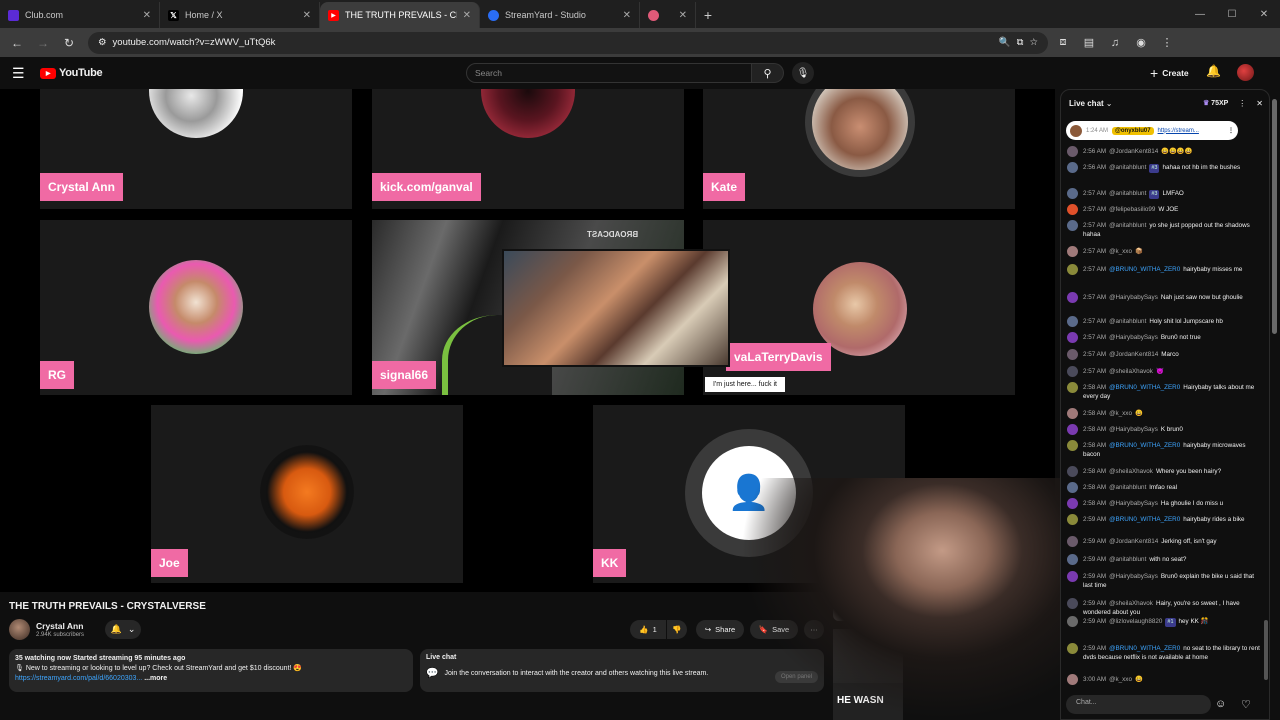  What do you see at coordinates (1133, 541) in the screenshot?
I see `chat-author: @JordanKent814` at bounding box center [1133, 541].